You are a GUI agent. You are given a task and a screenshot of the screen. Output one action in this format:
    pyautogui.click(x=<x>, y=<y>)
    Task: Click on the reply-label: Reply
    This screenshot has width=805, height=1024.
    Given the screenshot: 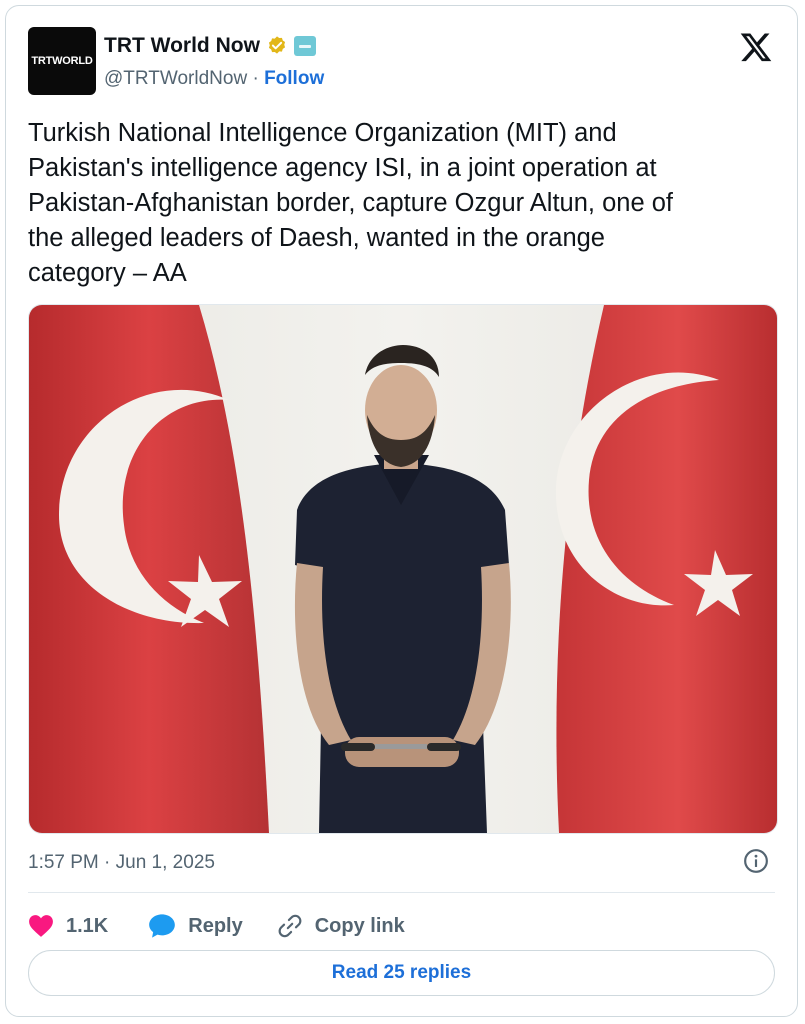 What is the action you would take?
    pyautogui.click(x=215, y=925)
    